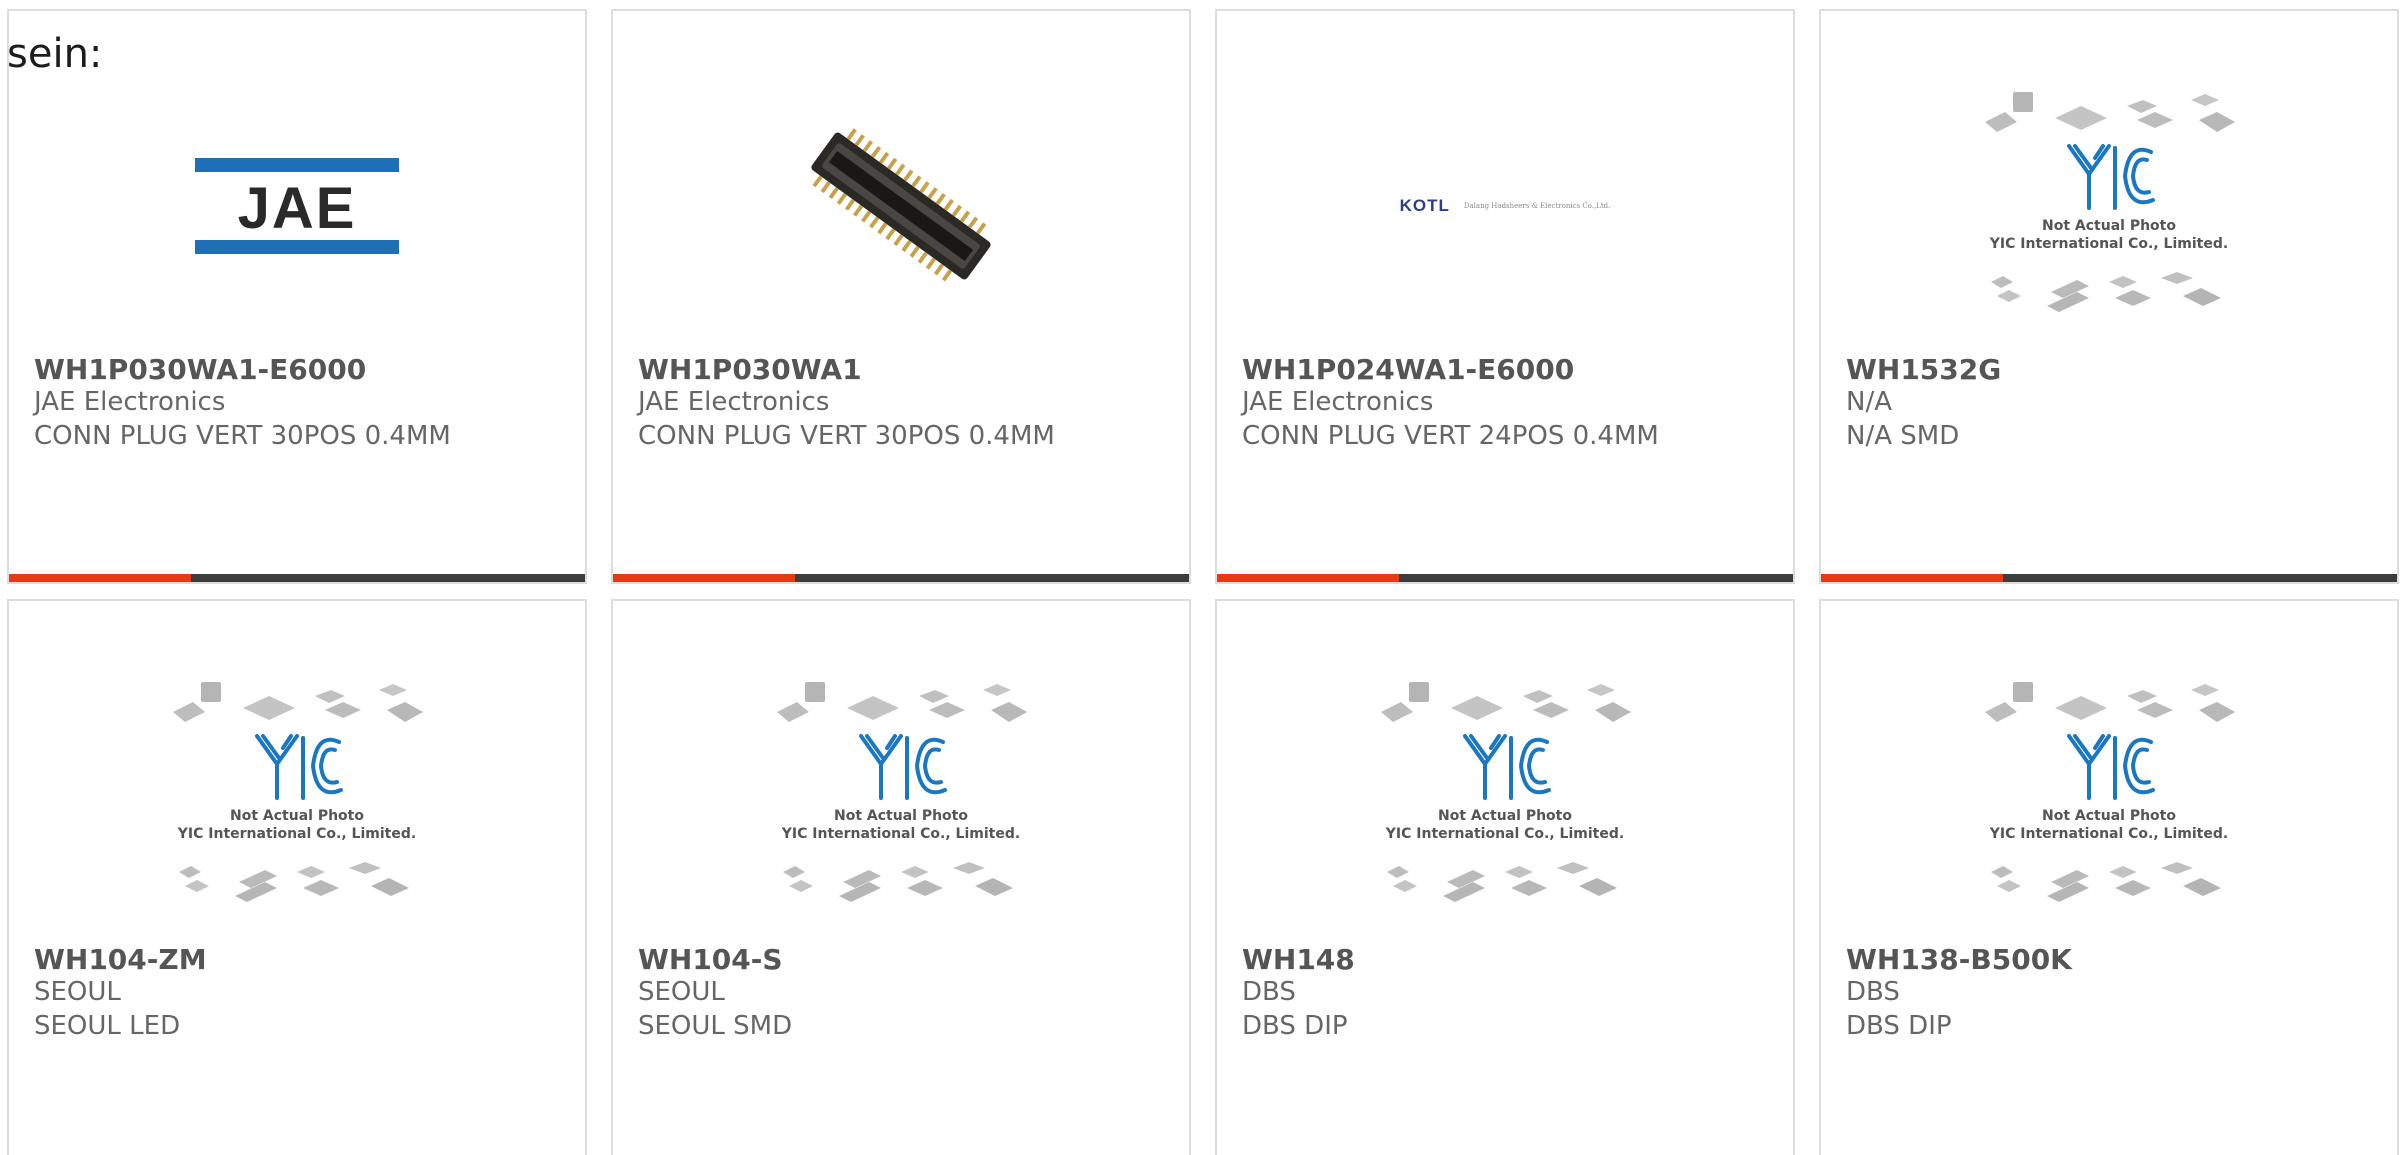 The height and width of the screenshot is (1155, 2400). What do you see at coordinates (1424, 205) in the screenshot?
I see `kotl-logo-mark: KOTL` at bounding box center [1424, 205].